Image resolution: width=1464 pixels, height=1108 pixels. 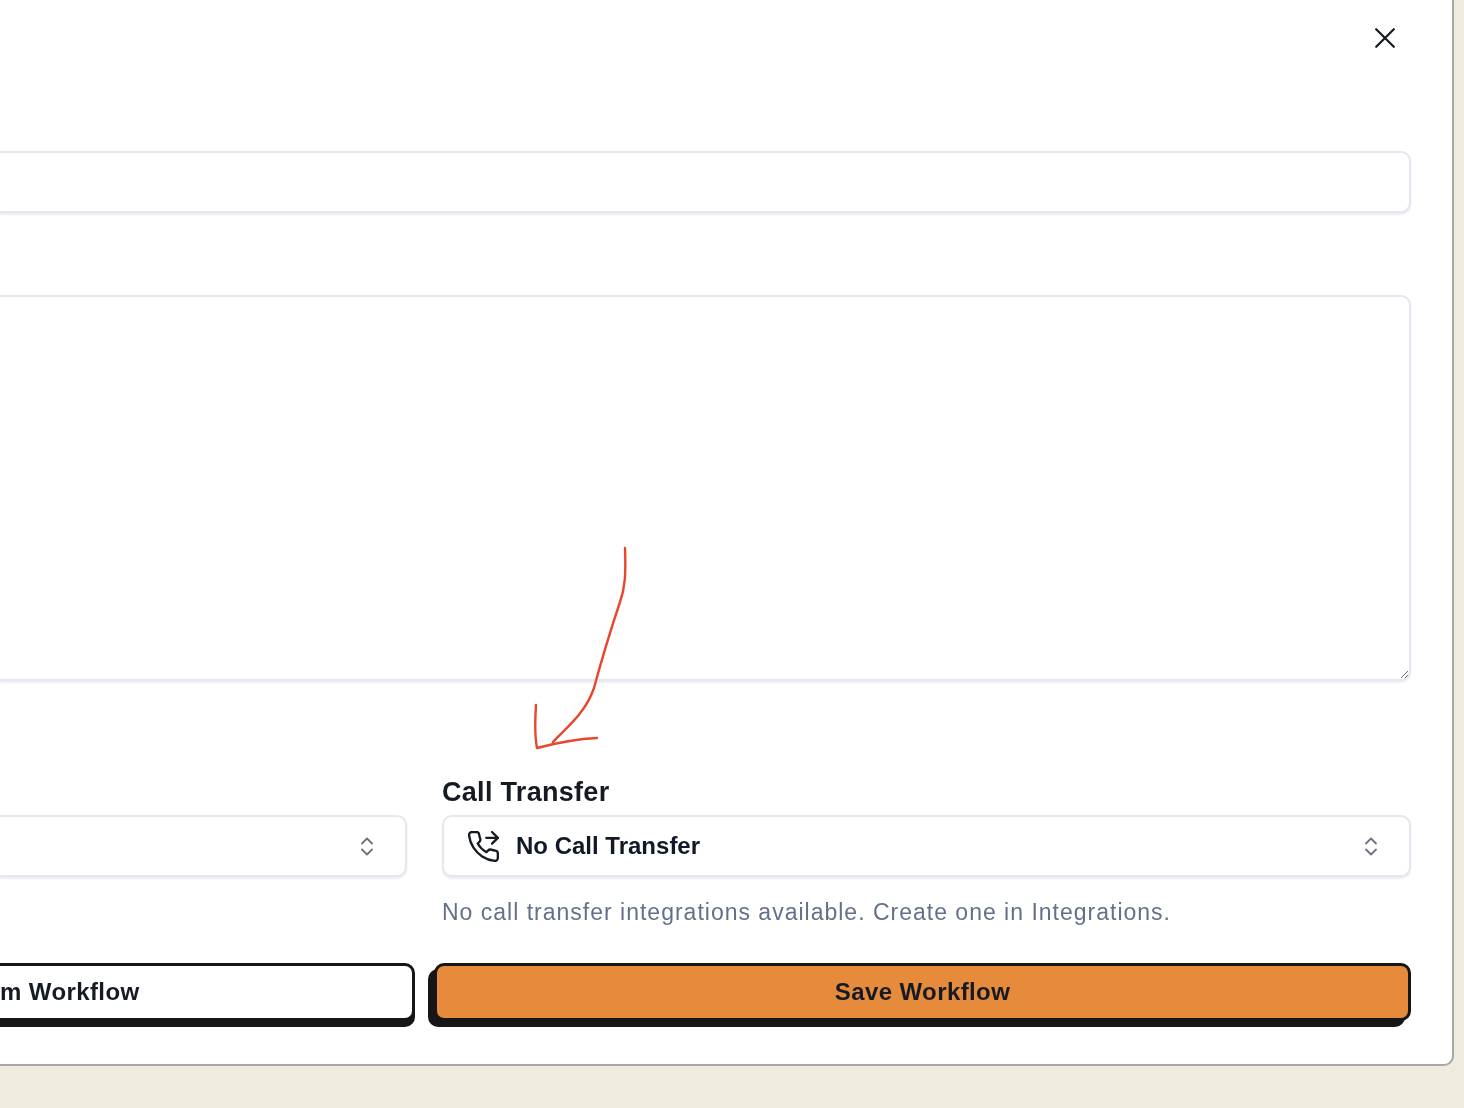 I want to click on text-input-field, so click(x=705, y=182).